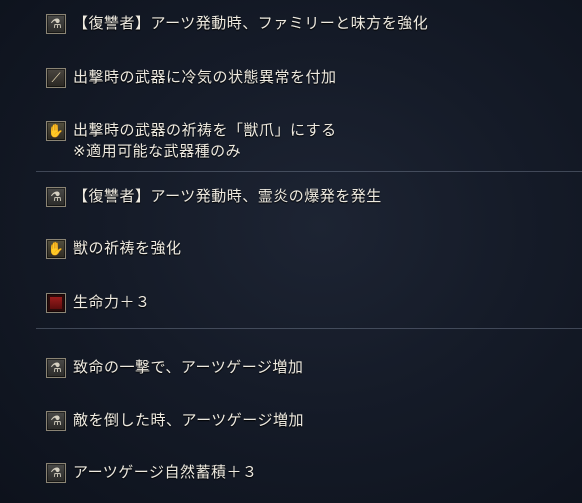  What do you see at coordinates (188, 367) in the screenshot?
I see `effect-text: 致命の一撃で、アーツゲージ増加` at bounding box center [188, 367].